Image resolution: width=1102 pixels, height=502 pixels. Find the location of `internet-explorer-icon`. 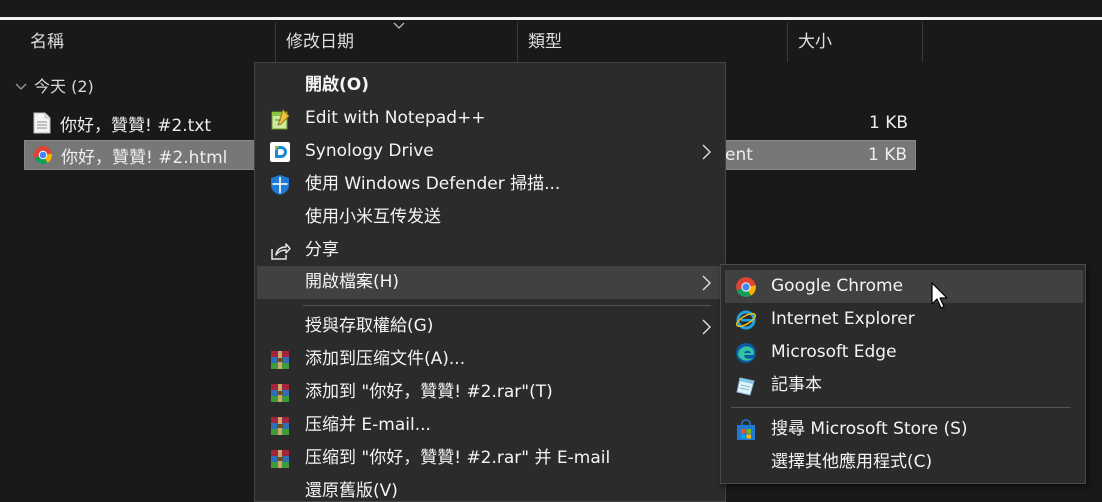

internet-explorer-icon is located at coordinates (746, 320).